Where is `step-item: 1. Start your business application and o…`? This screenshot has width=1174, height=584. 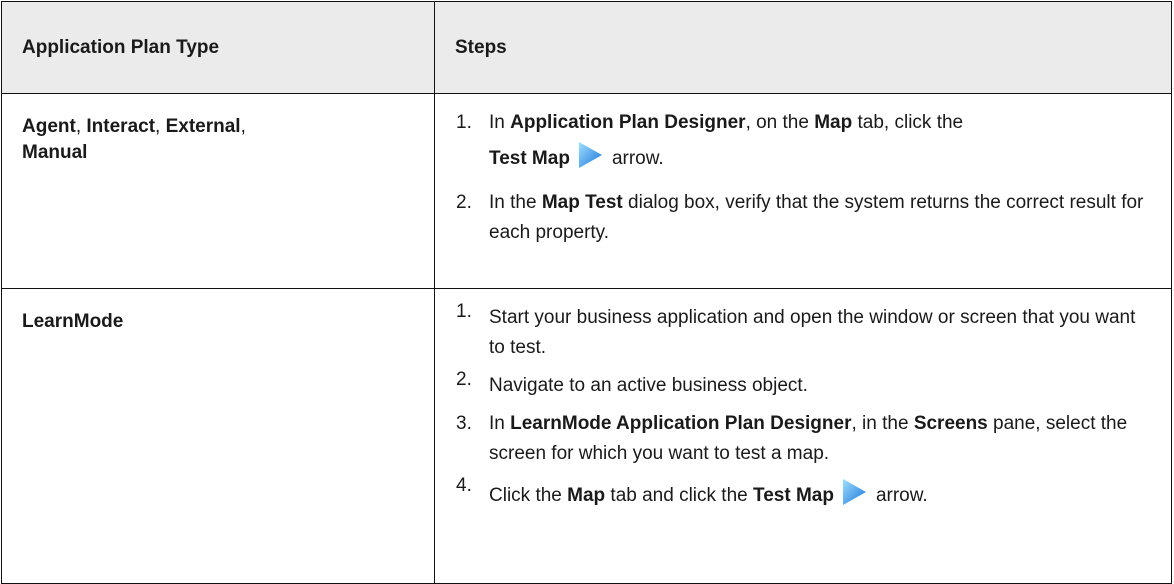
step-item: 1. Start your business application and o… is located at coordinates (803, 332).